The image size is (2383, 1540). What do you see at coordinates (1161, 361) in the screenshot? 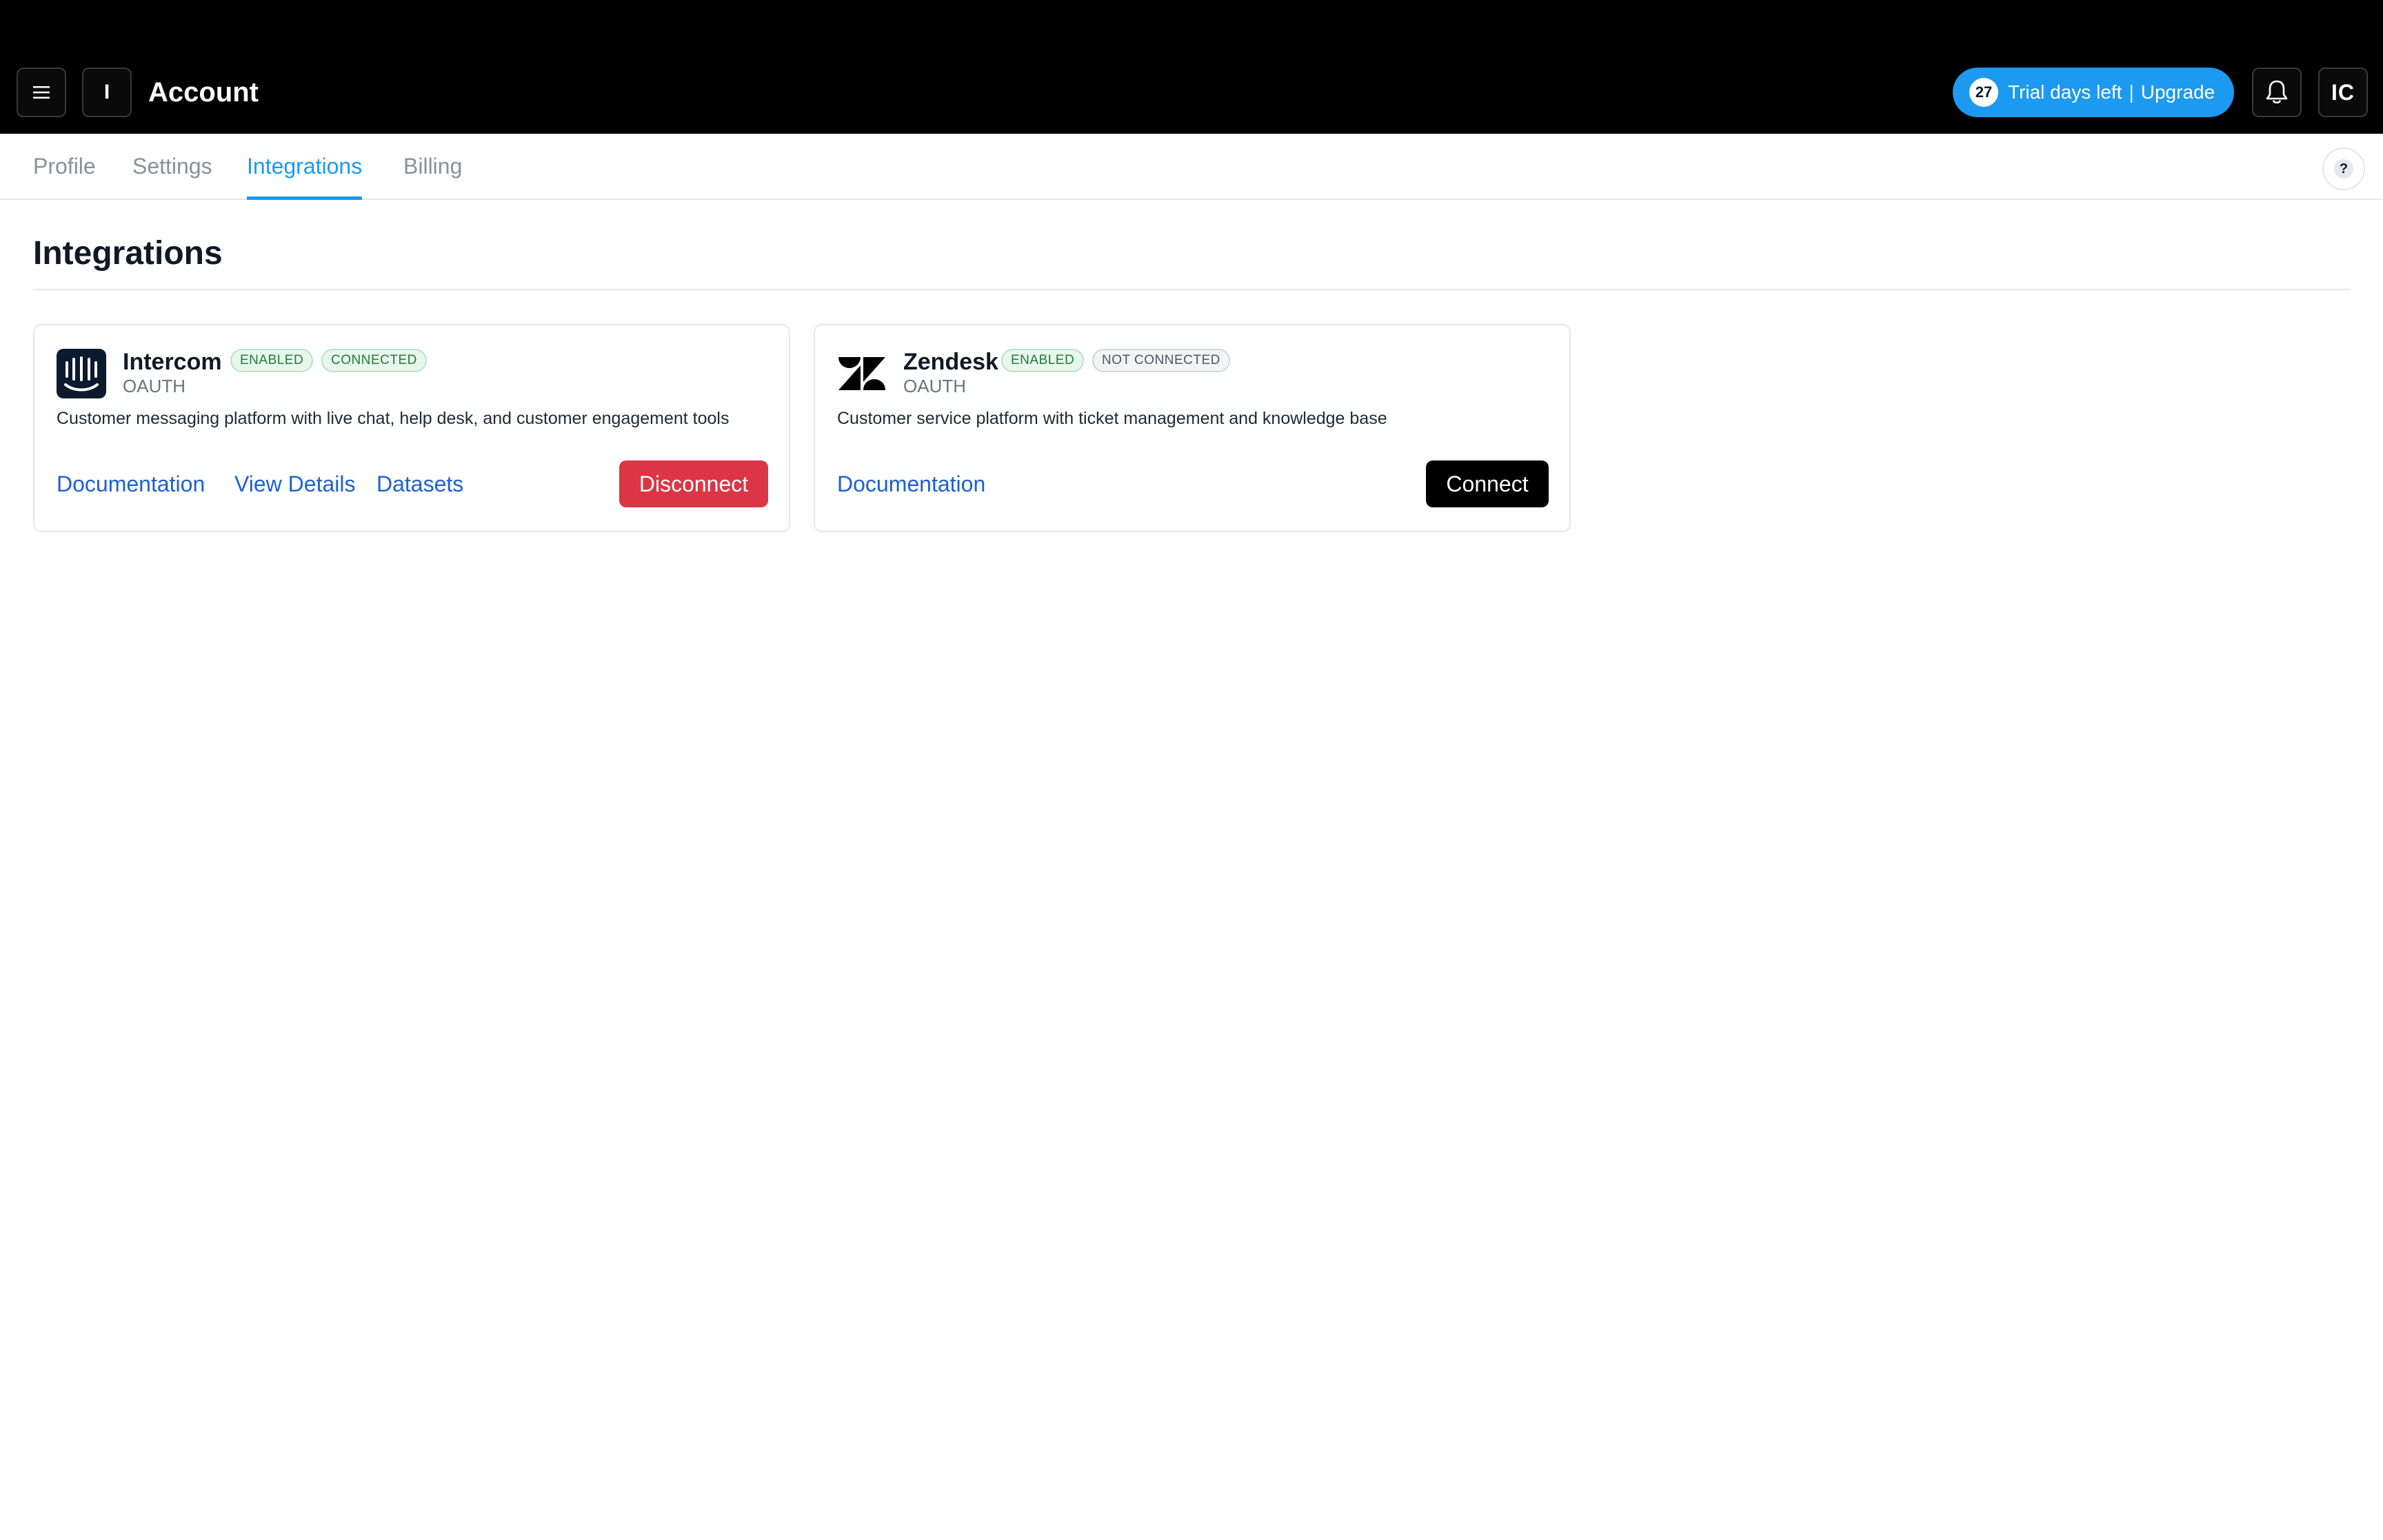
I see `status-badge-not-connected: NOT CONNECTED` at bounding box center [1161, 361].